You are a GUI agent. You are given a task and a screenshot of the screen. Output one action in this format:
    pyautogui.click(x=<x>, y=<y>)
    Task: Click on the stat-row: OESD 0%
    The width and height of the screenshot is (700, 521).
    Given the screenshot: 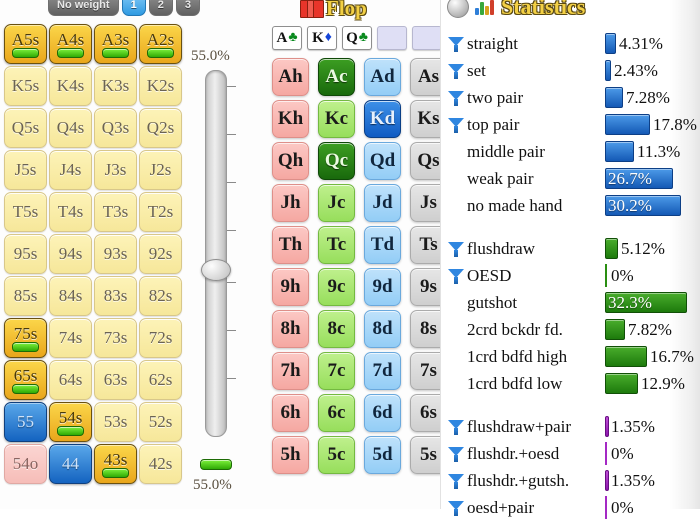 What is the action you would take?
    pyautogui.click(x=570, y=275)
    